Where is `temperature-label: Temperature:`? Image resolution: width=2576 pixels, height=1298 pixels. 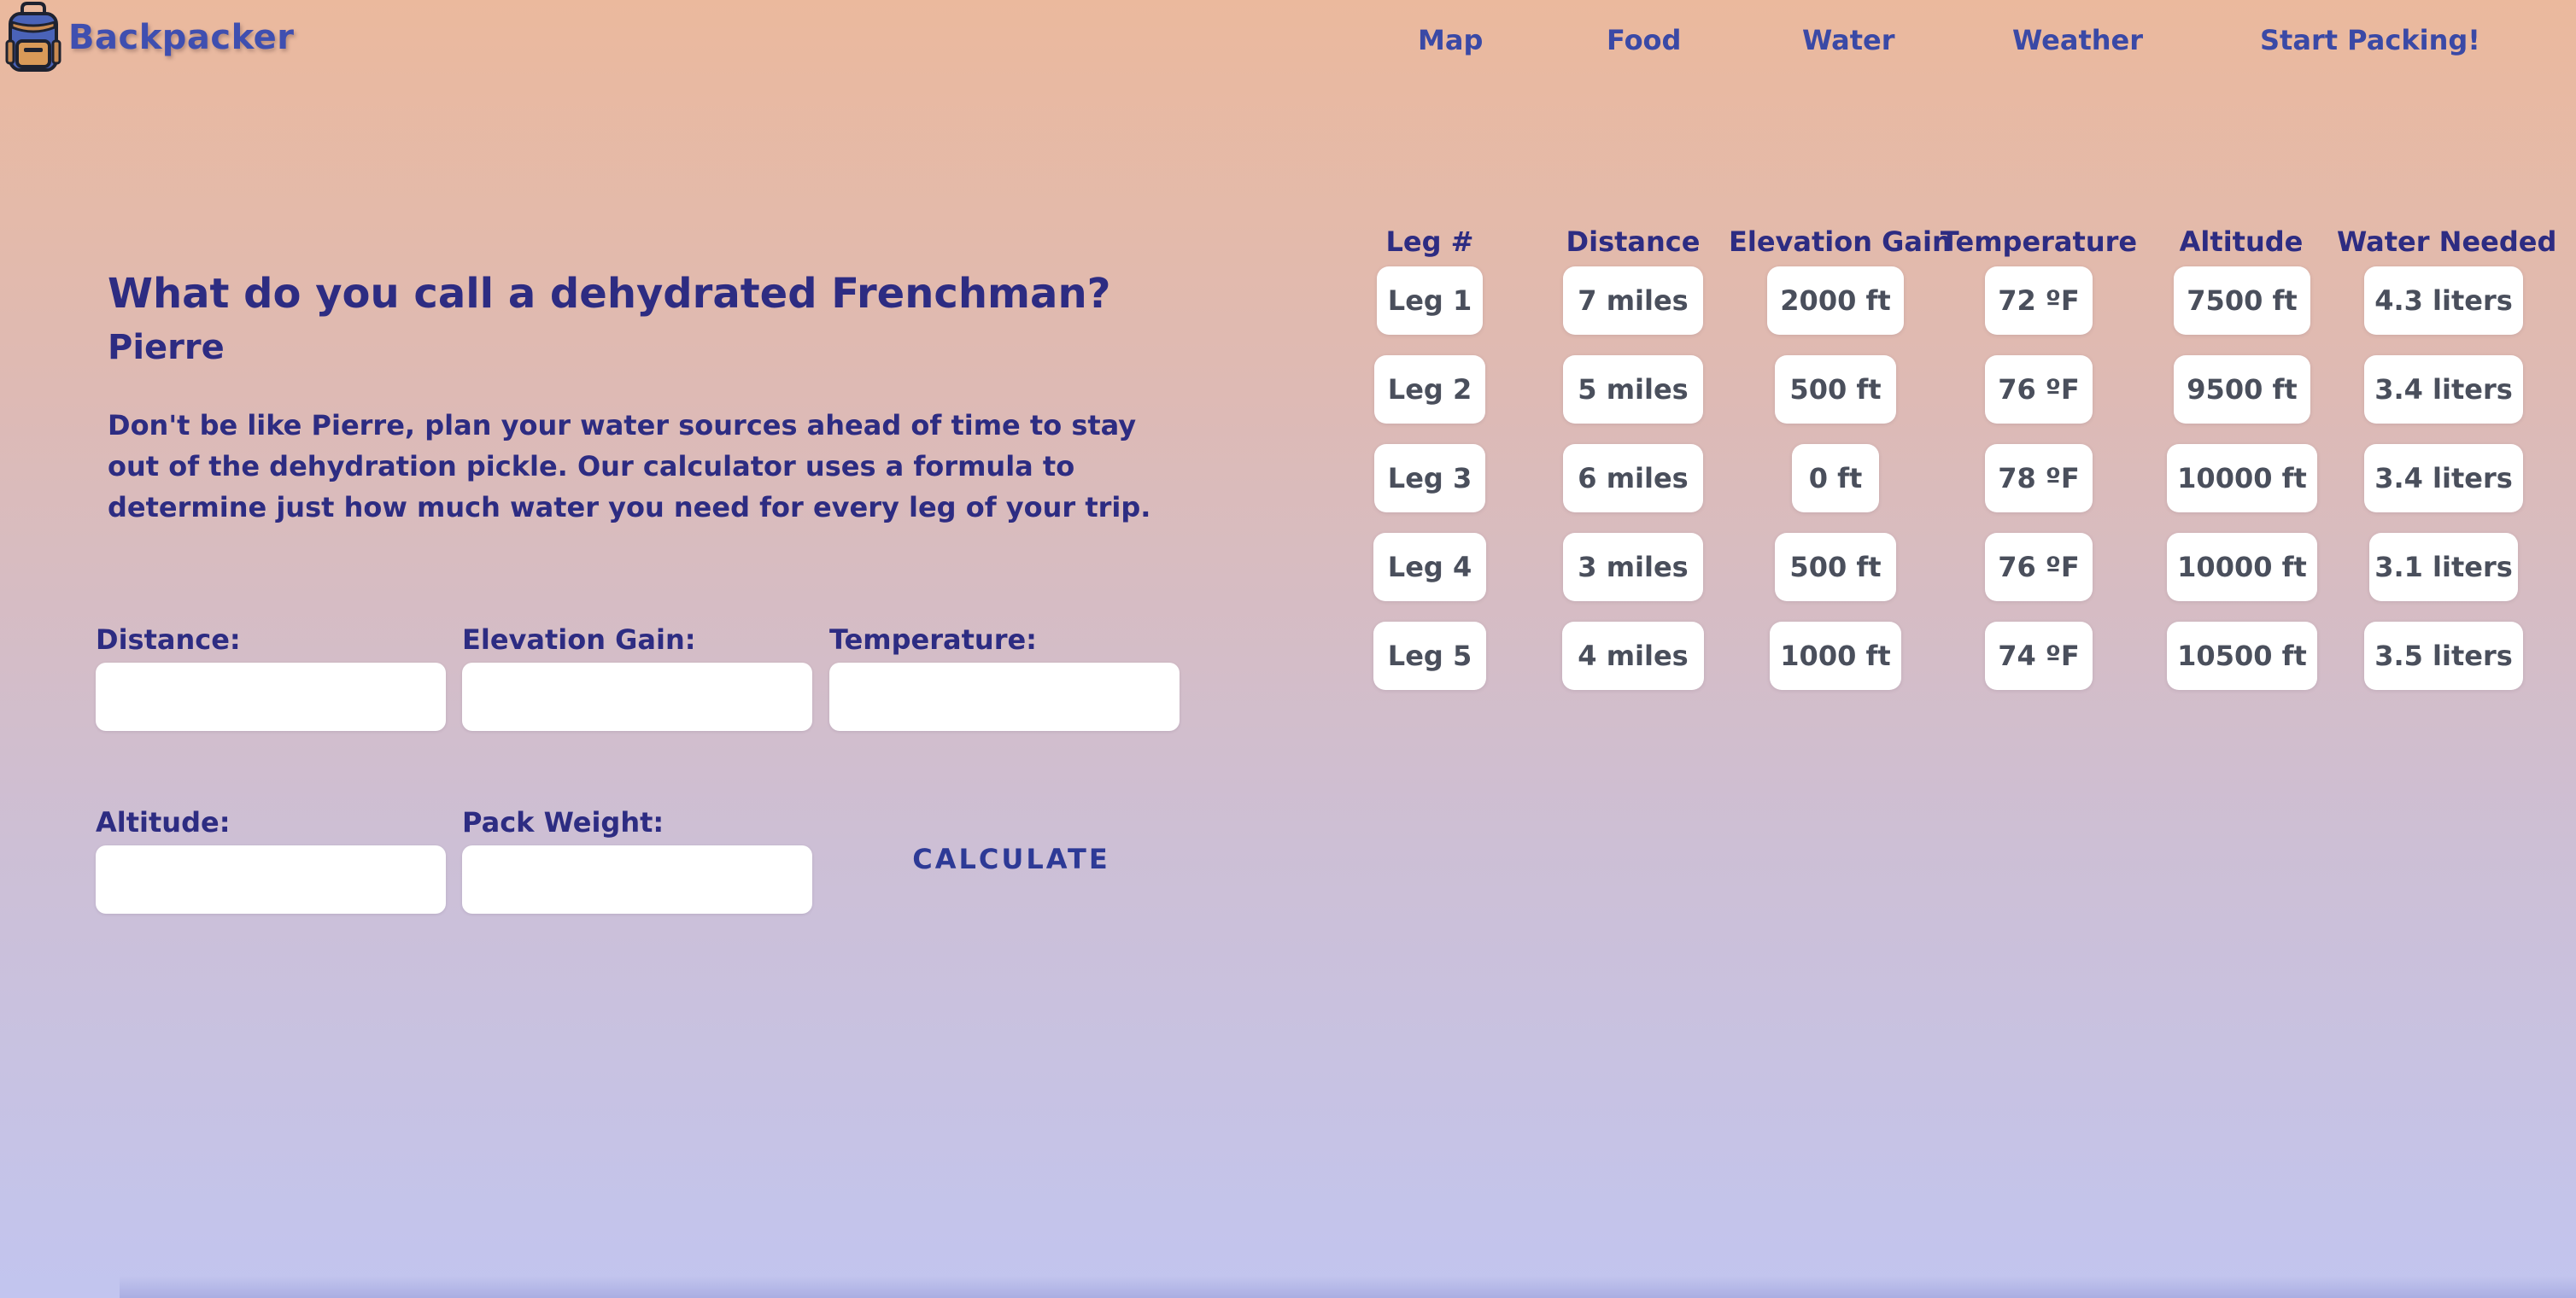 temperature-label: Temperature: is located at coordinates (933, 640).